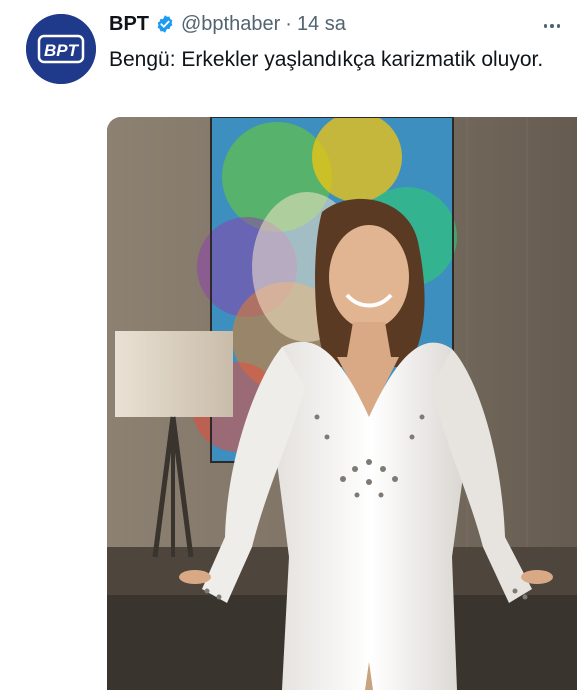 The image size is (577, 690). I want to click on more-options-icon, so click(552, 26).